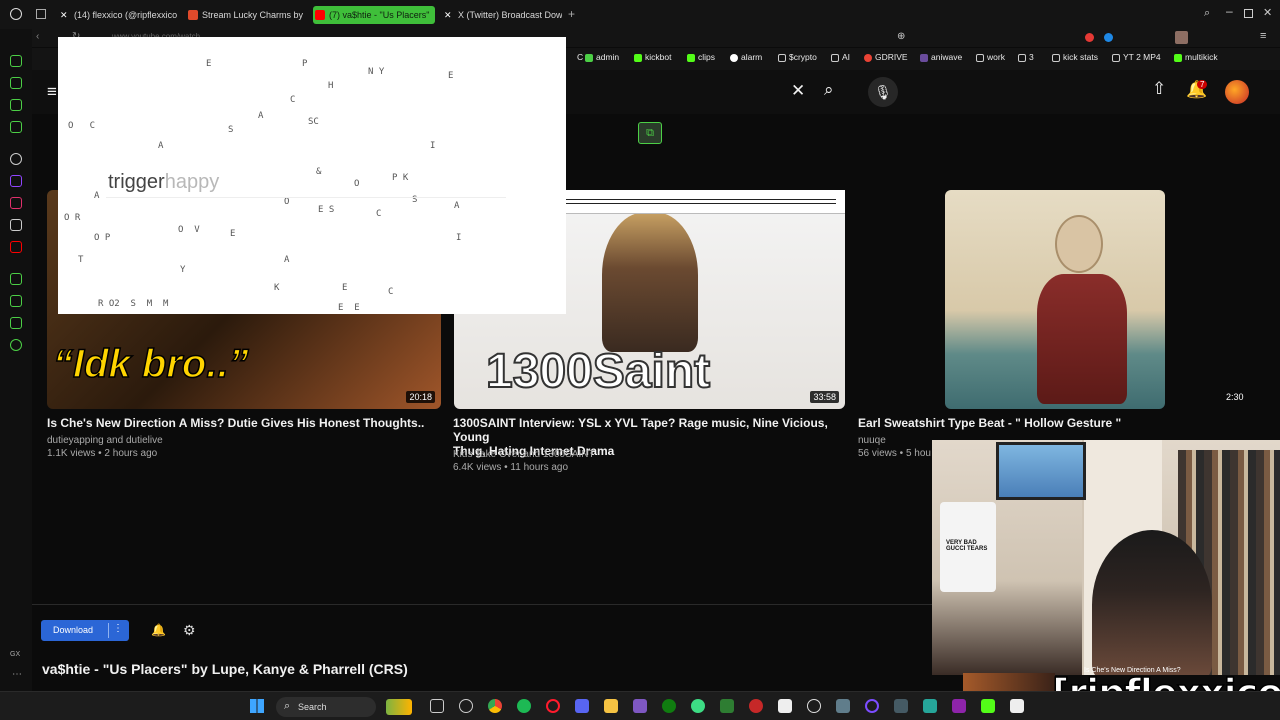 The image size is (1280, 720). What do you see at coordinates (756, 706) in the screenshot?
I see `record-icon` at bounding box center [756, 706].